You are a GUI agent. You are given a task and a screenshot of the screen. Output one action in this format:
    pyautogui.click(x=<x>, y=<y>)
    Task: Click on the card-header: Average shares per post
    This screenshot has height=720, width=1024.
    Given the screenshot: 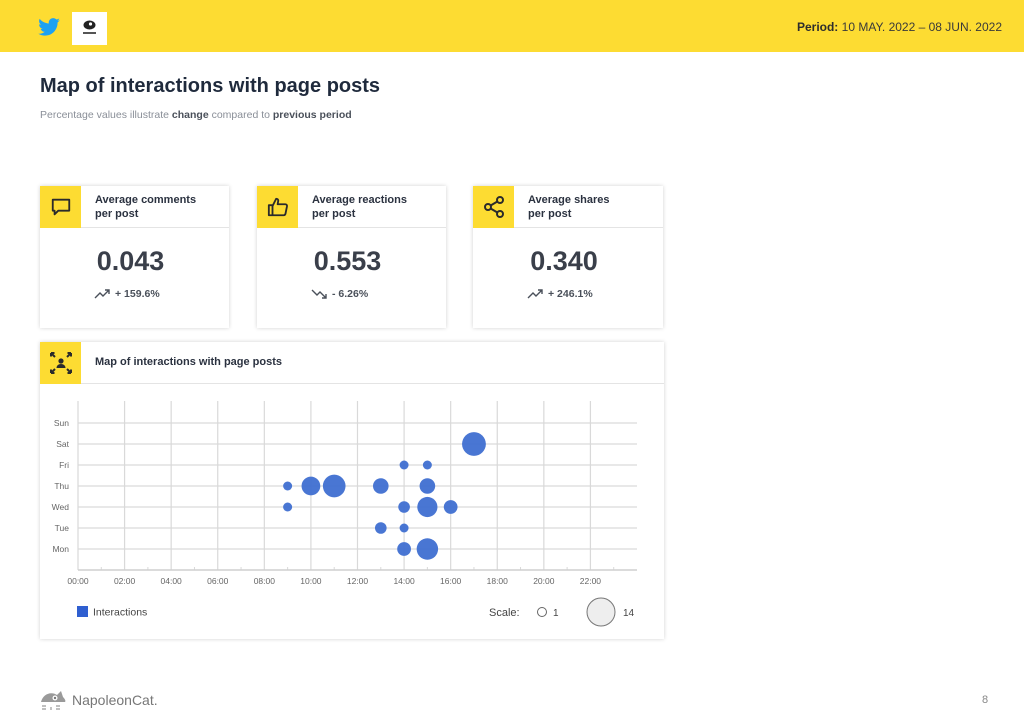 What is the action you would take?
    pyautogui.click(x=568, y=207)
    